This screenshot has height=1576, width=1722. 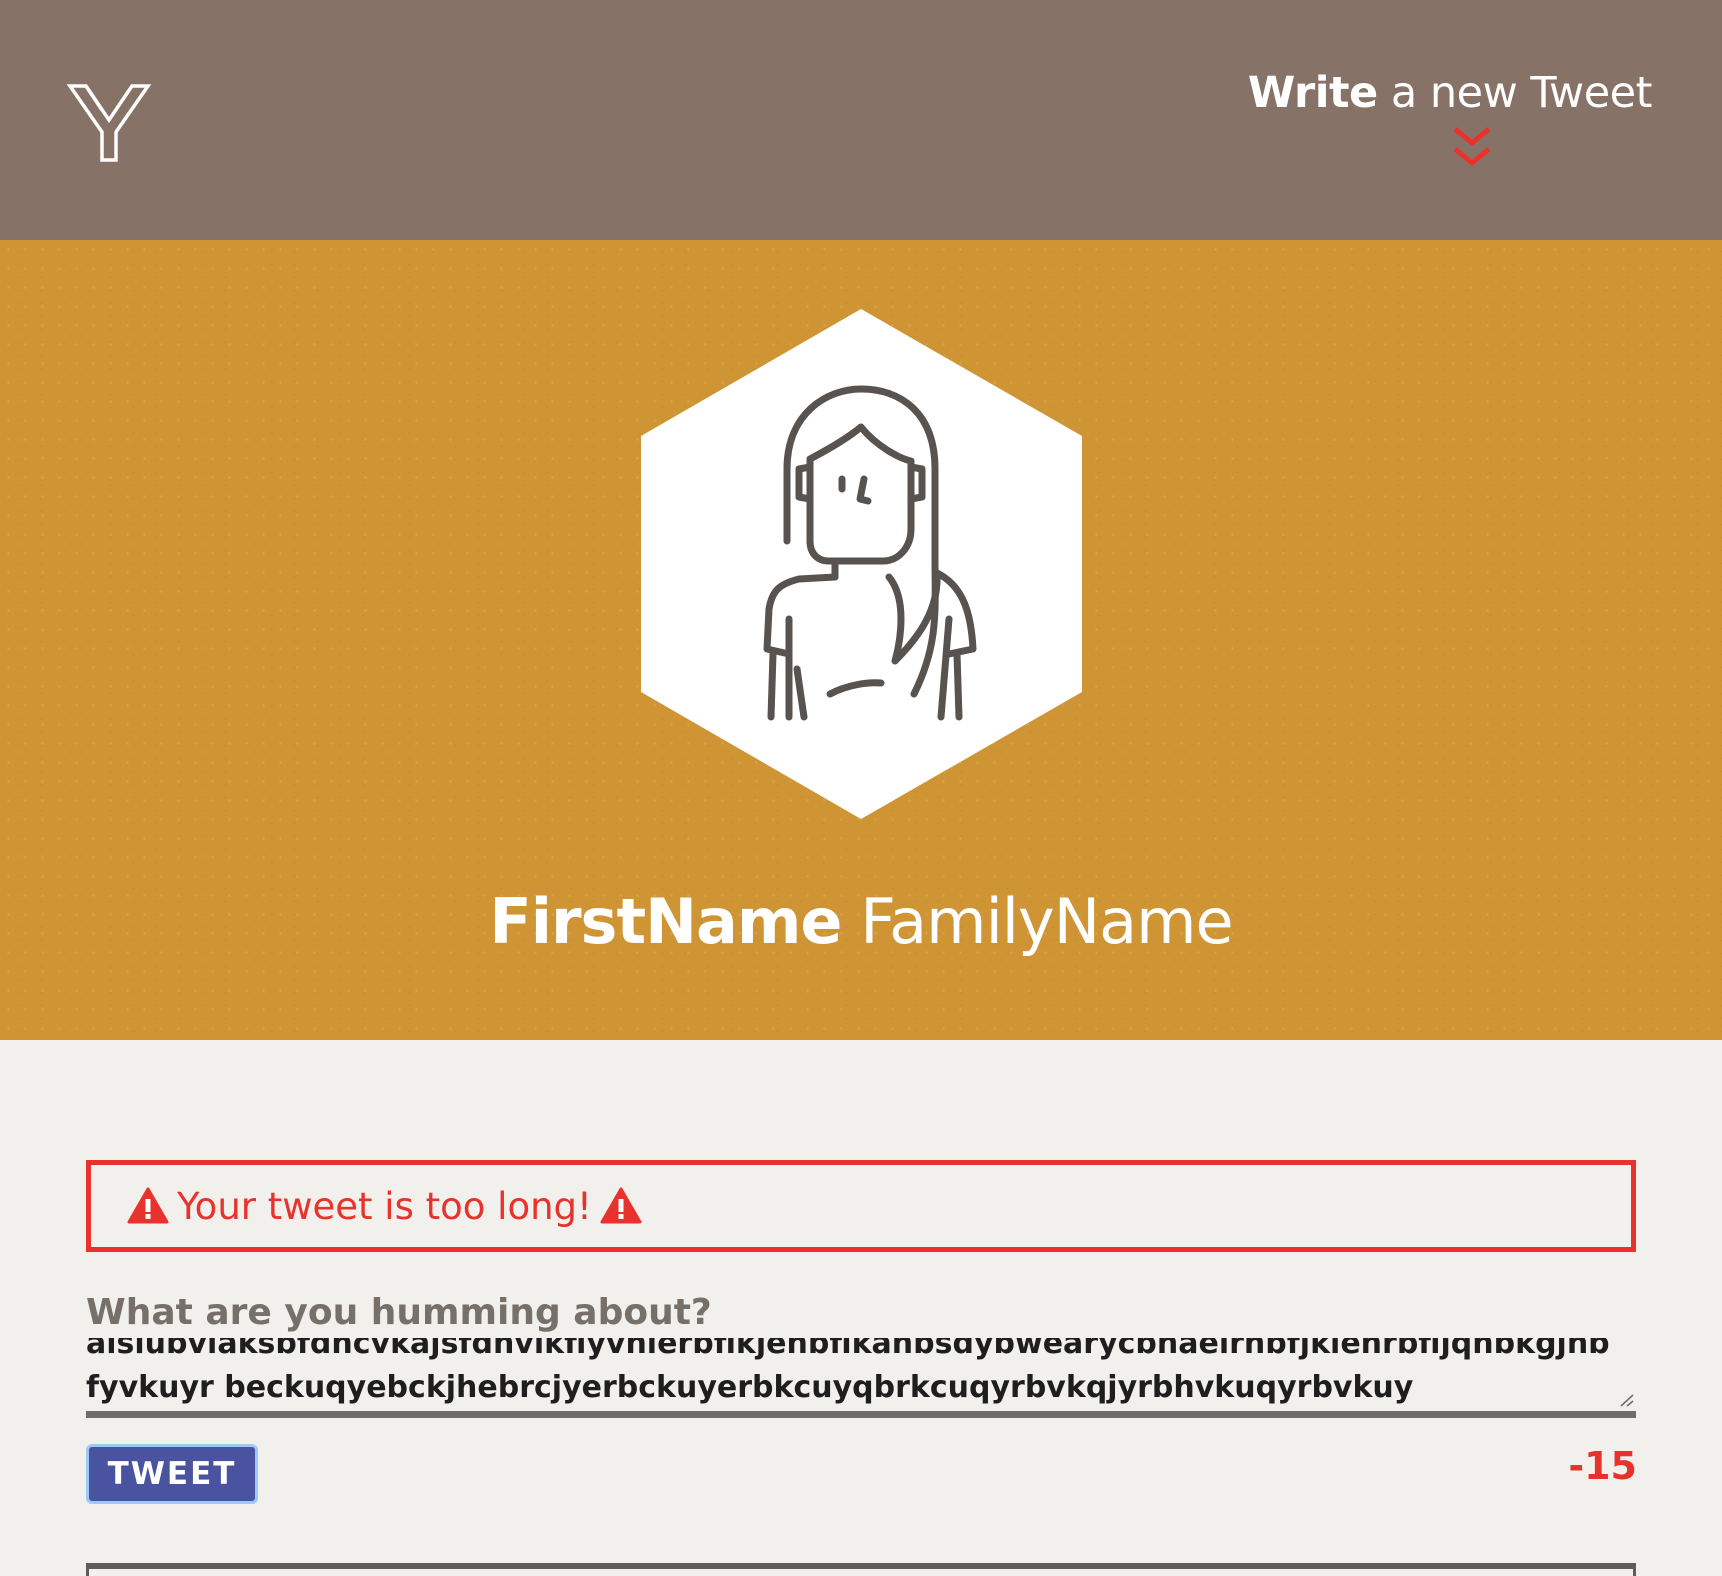 What do you see at coordinates (665, 921) in the screenshot?
I see `first-name: FirstName` at bounding box center [665, 921].